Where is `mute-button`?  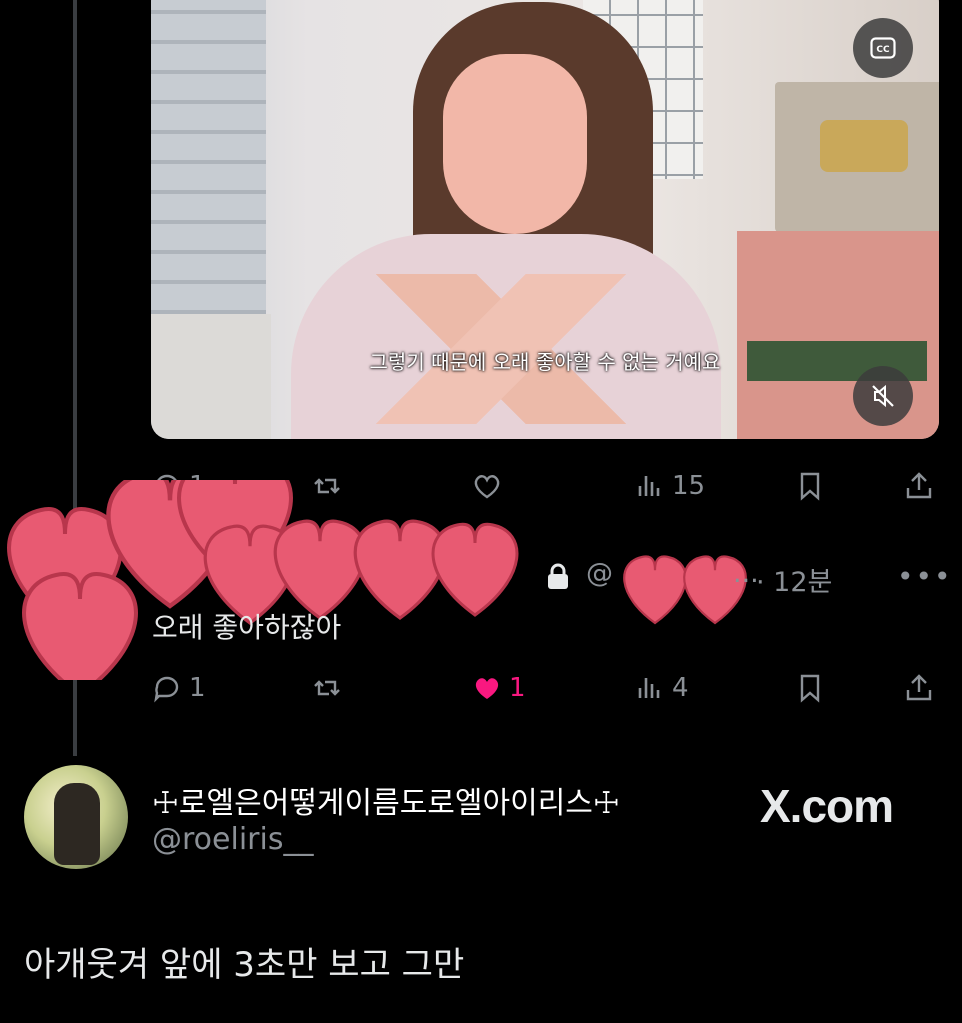
mute-button is located at coordinates (883, 396).